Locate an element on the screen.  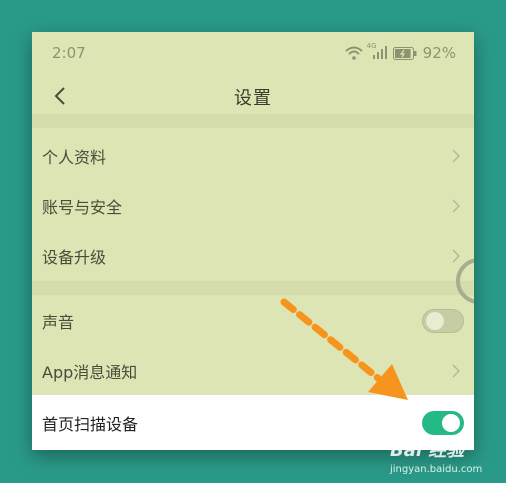
battery-icon is located at coordinates (404, 53).